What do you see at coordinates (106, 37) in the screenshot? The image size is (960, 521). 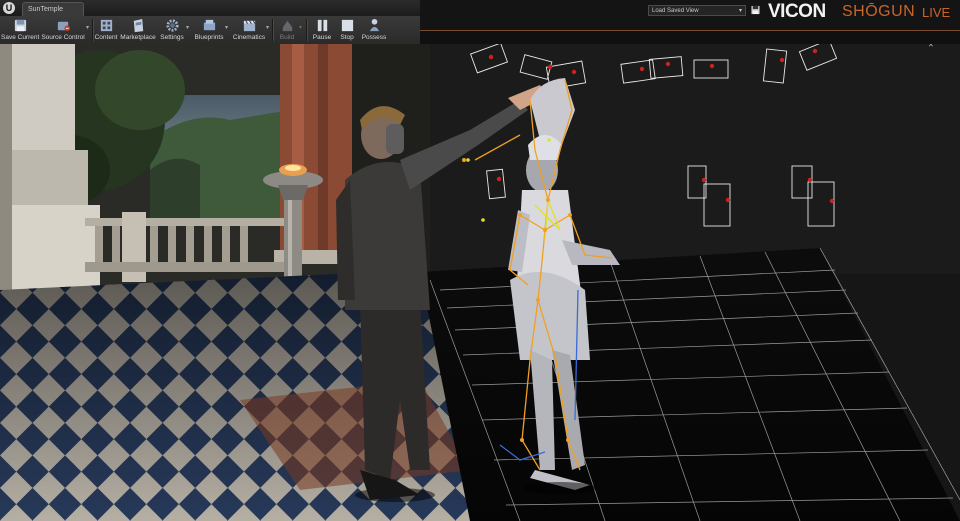 I see `content-label: Content` at bounding box center [106, 37].